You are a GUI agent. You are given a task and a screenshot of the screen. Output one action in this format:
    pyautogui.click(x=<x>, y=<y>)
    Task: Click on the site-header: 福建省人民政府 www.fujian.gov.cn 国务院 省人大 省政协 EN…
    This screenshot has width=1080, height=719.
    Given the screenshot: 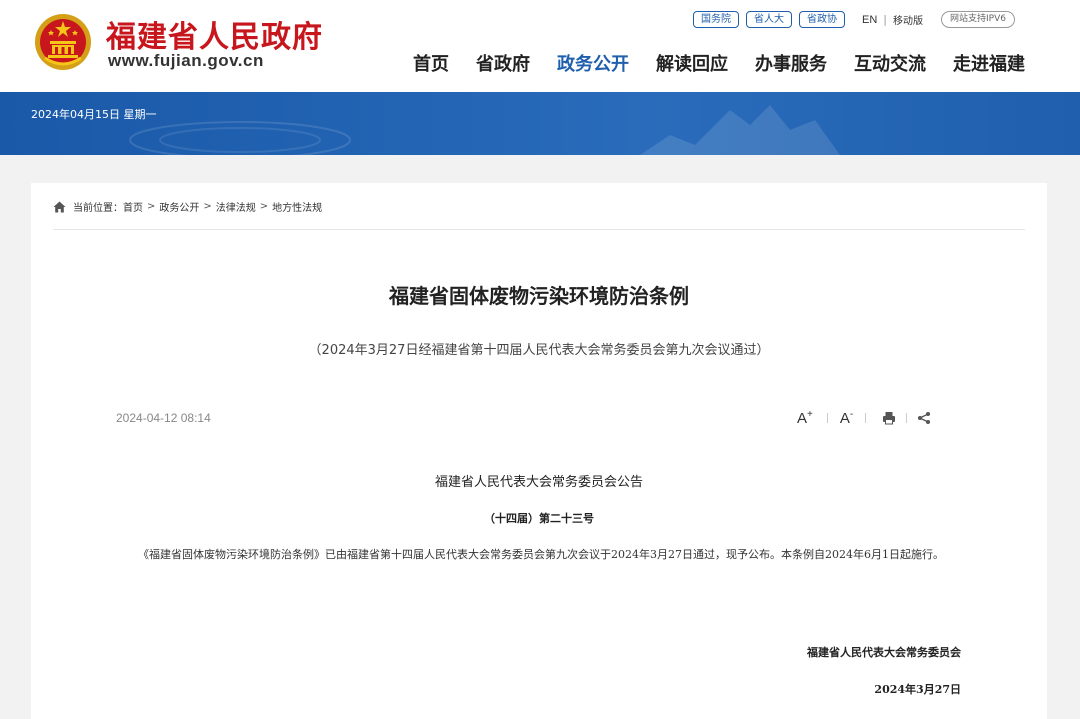 What is the action you would take?
    pyautogui.click(x=540, y=46)
    